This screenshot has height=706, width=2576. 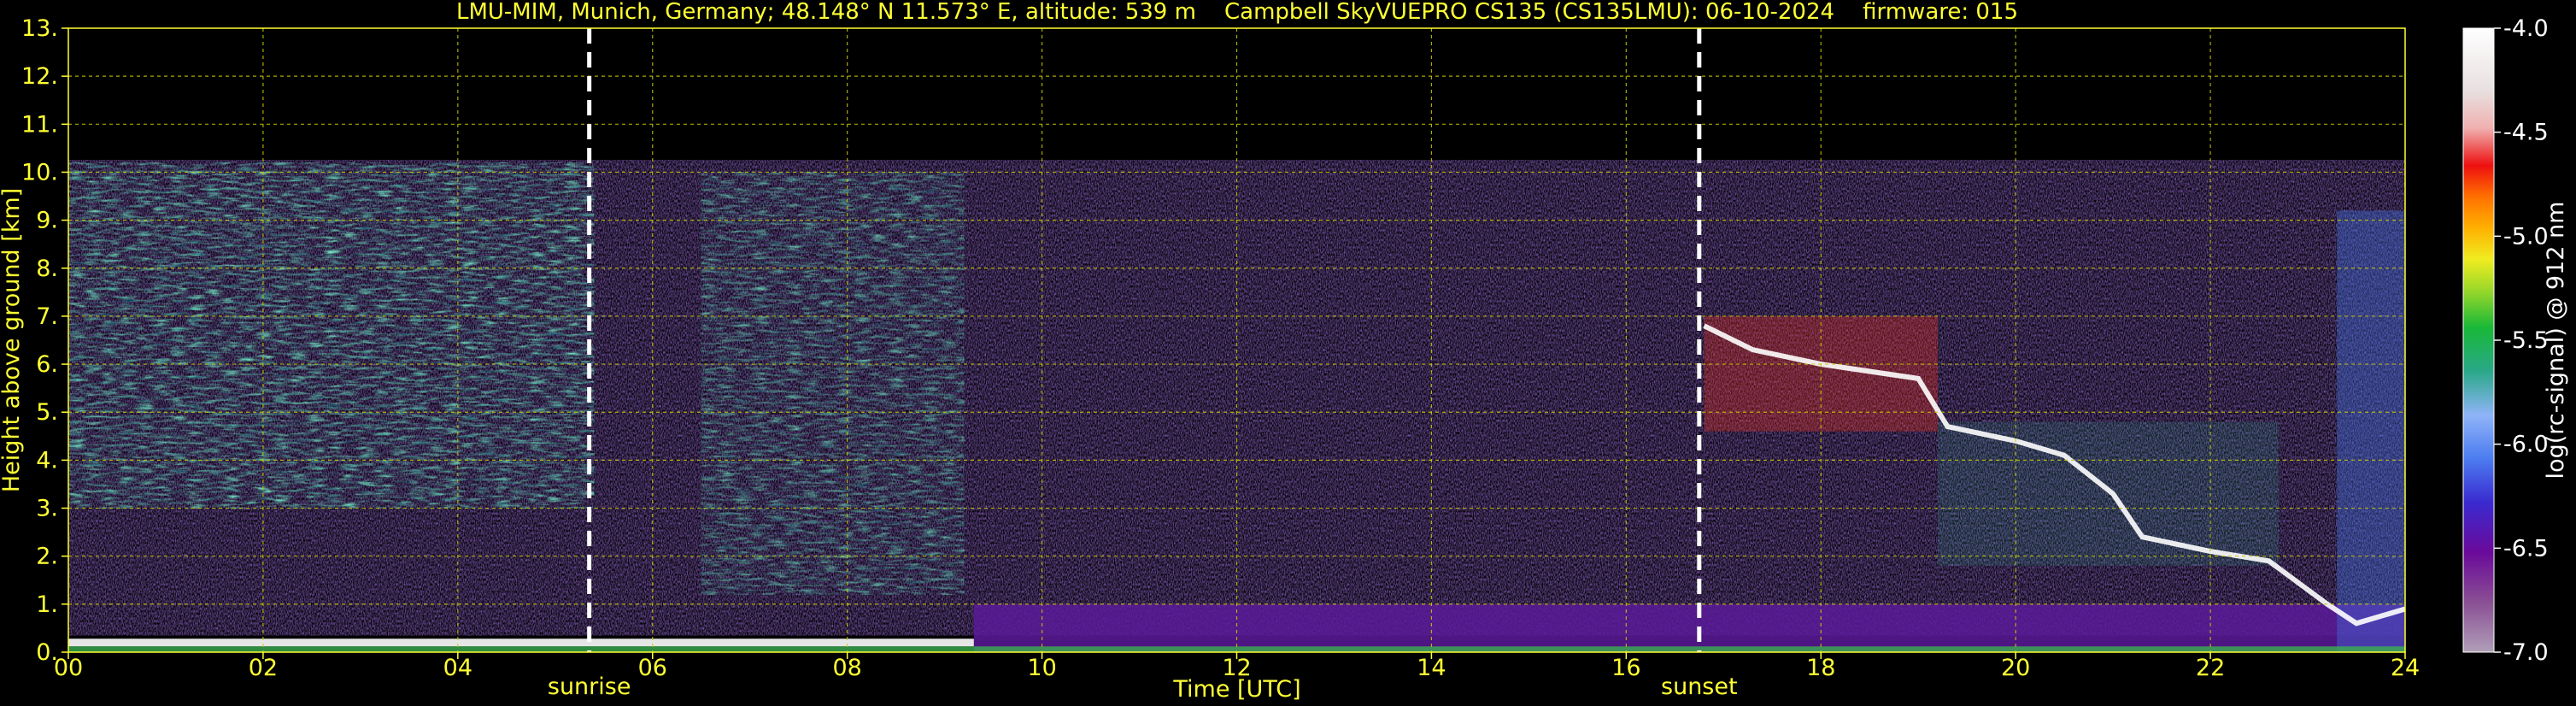 I want to click on cb-tick-label-6: -7.0, so click(x=2526, y=652).